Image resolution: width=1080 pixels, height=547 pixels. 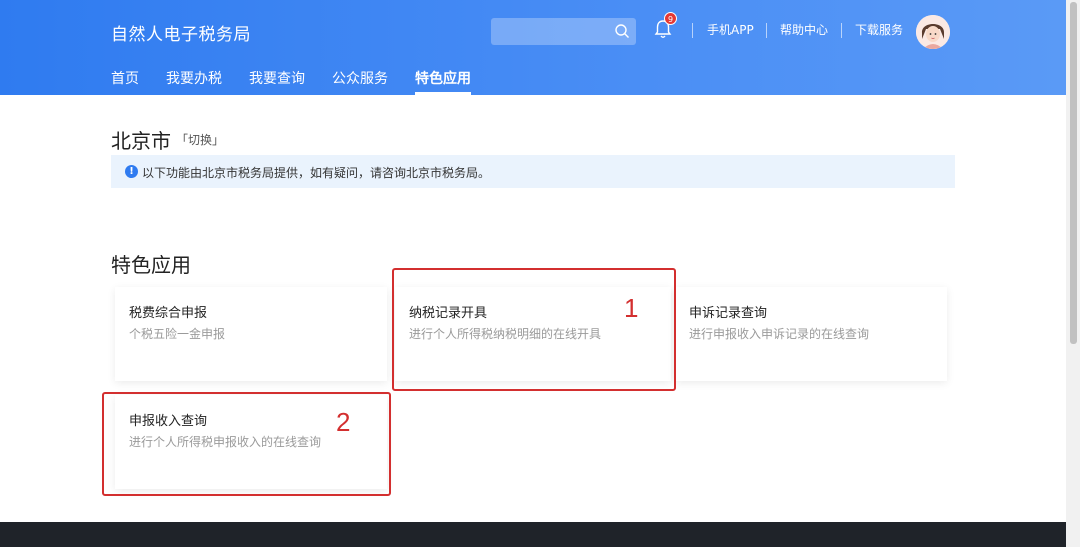 I want to click on site-brand: 自然人电子税务局, so click(x=181, y=32).